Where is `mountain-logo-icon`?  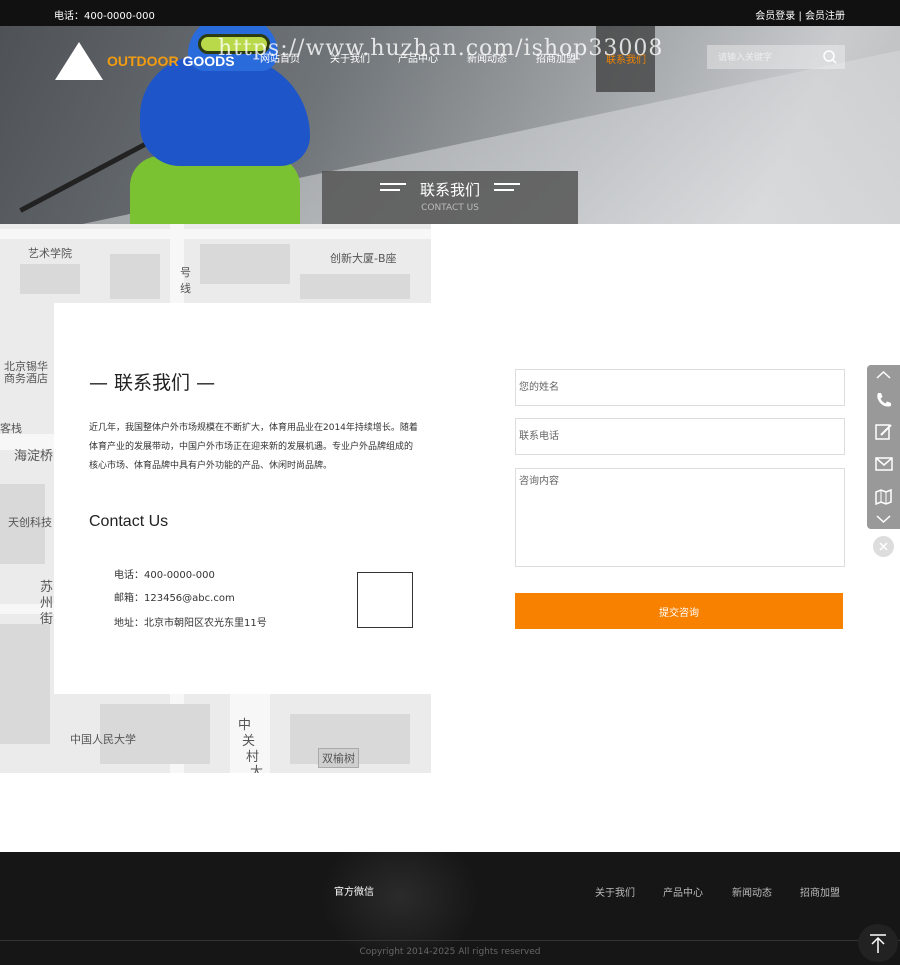
mountain-logo-icon is located at coordinates (79, 61).